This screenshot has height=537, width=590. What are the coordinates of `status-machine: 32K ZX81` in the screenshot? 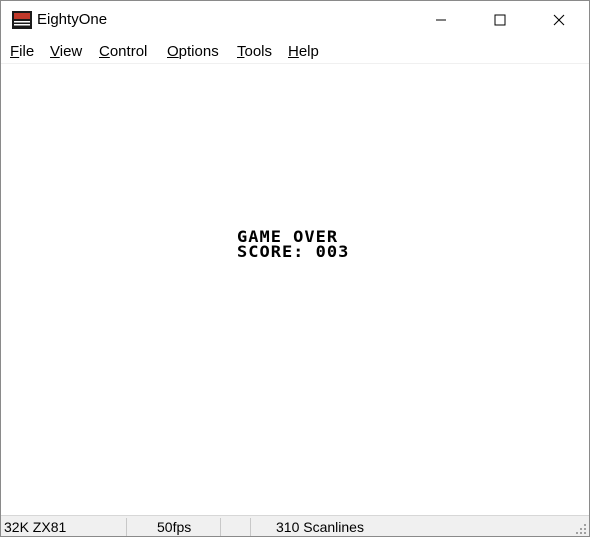 It's located at (35, 527).